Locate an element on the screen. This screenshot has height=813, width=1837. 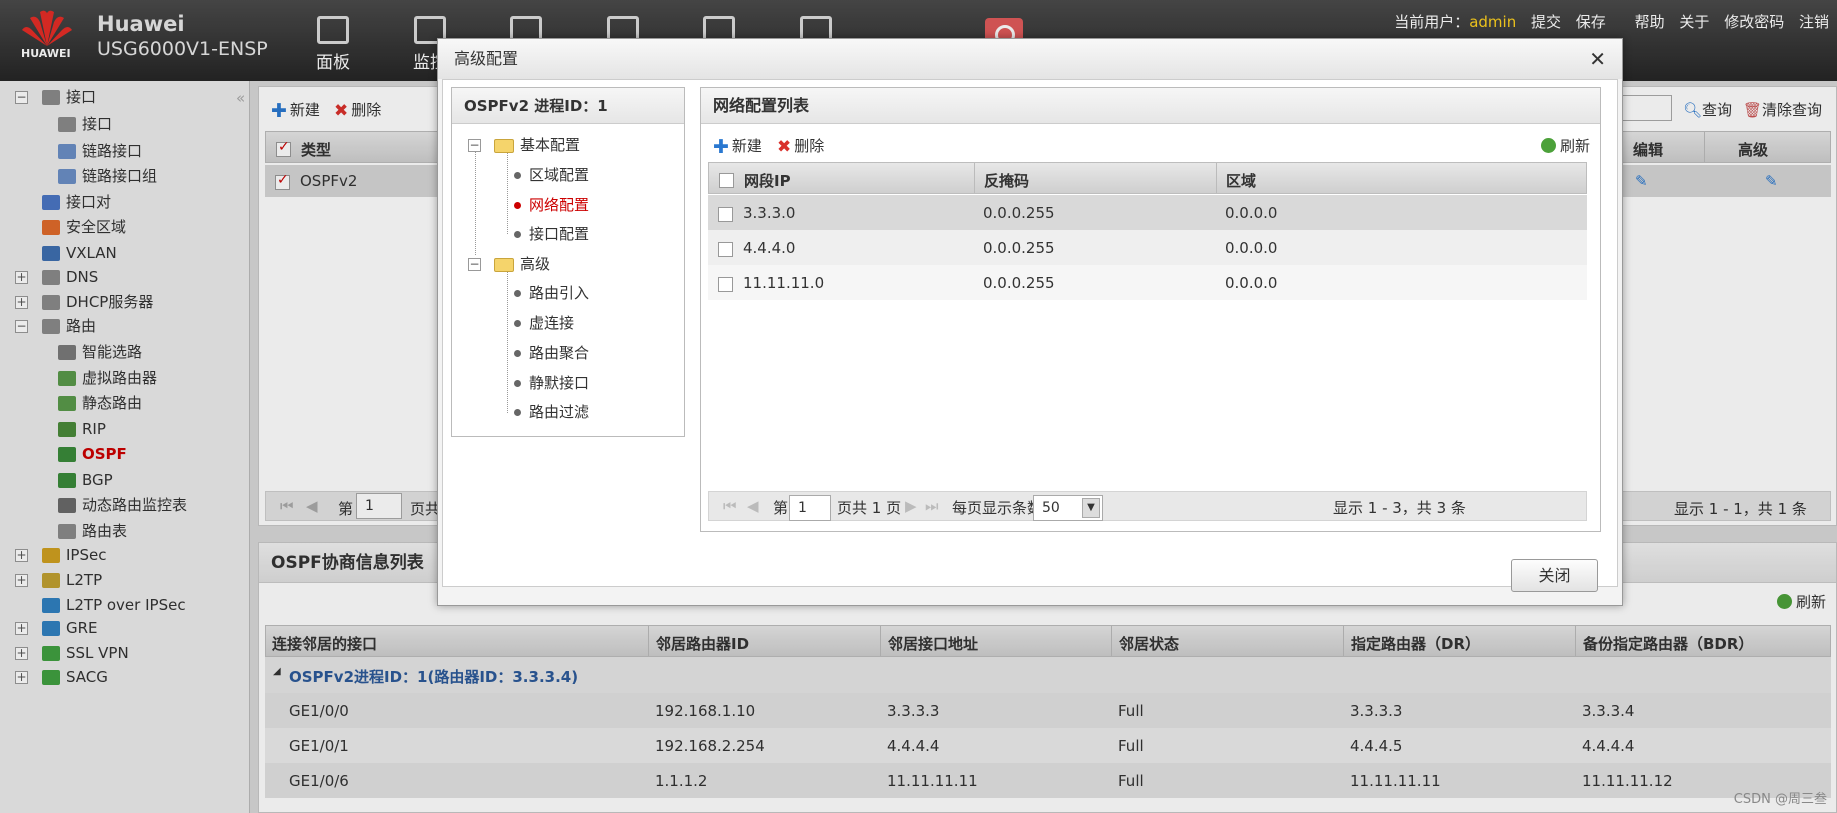
per-page-label: 每页显示条数 is located at coordinates (997, 508).